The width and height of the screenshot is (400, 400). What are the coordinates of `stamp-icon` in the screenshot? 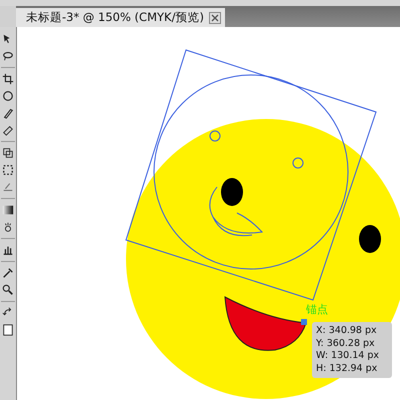 It's located at (8, 153).